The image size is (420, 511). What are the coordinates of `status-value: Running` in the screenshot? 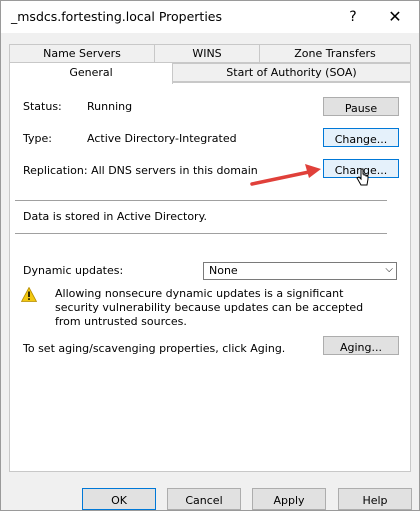 It's located at (110, 106).